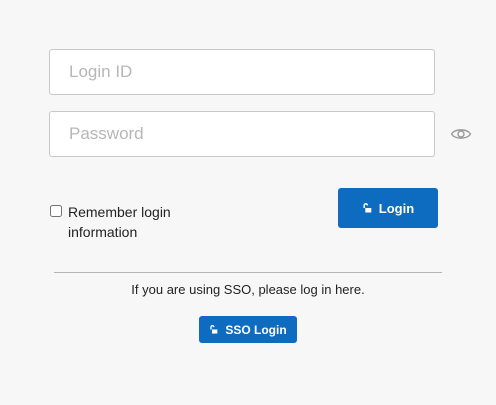 The height and width of the screenshot is (405, 496). Describe the element at coordinates (248, 272) in the screenshot. I see `divider` at that location.